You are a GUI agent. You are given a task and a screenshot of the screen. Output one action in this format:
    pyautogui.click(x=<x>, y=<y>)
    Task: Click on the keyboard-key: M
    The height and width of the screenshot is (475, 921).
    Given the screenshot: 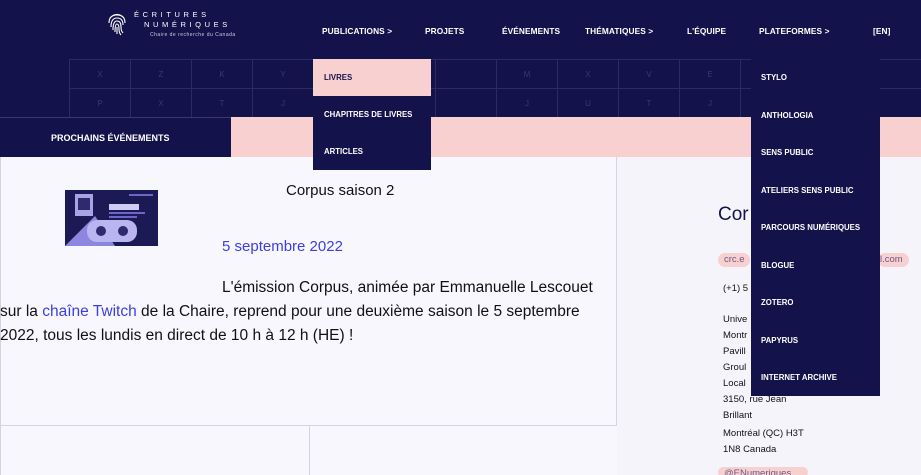 What is the action you would take?
    pyautogui.click(x=526, y=73)
    